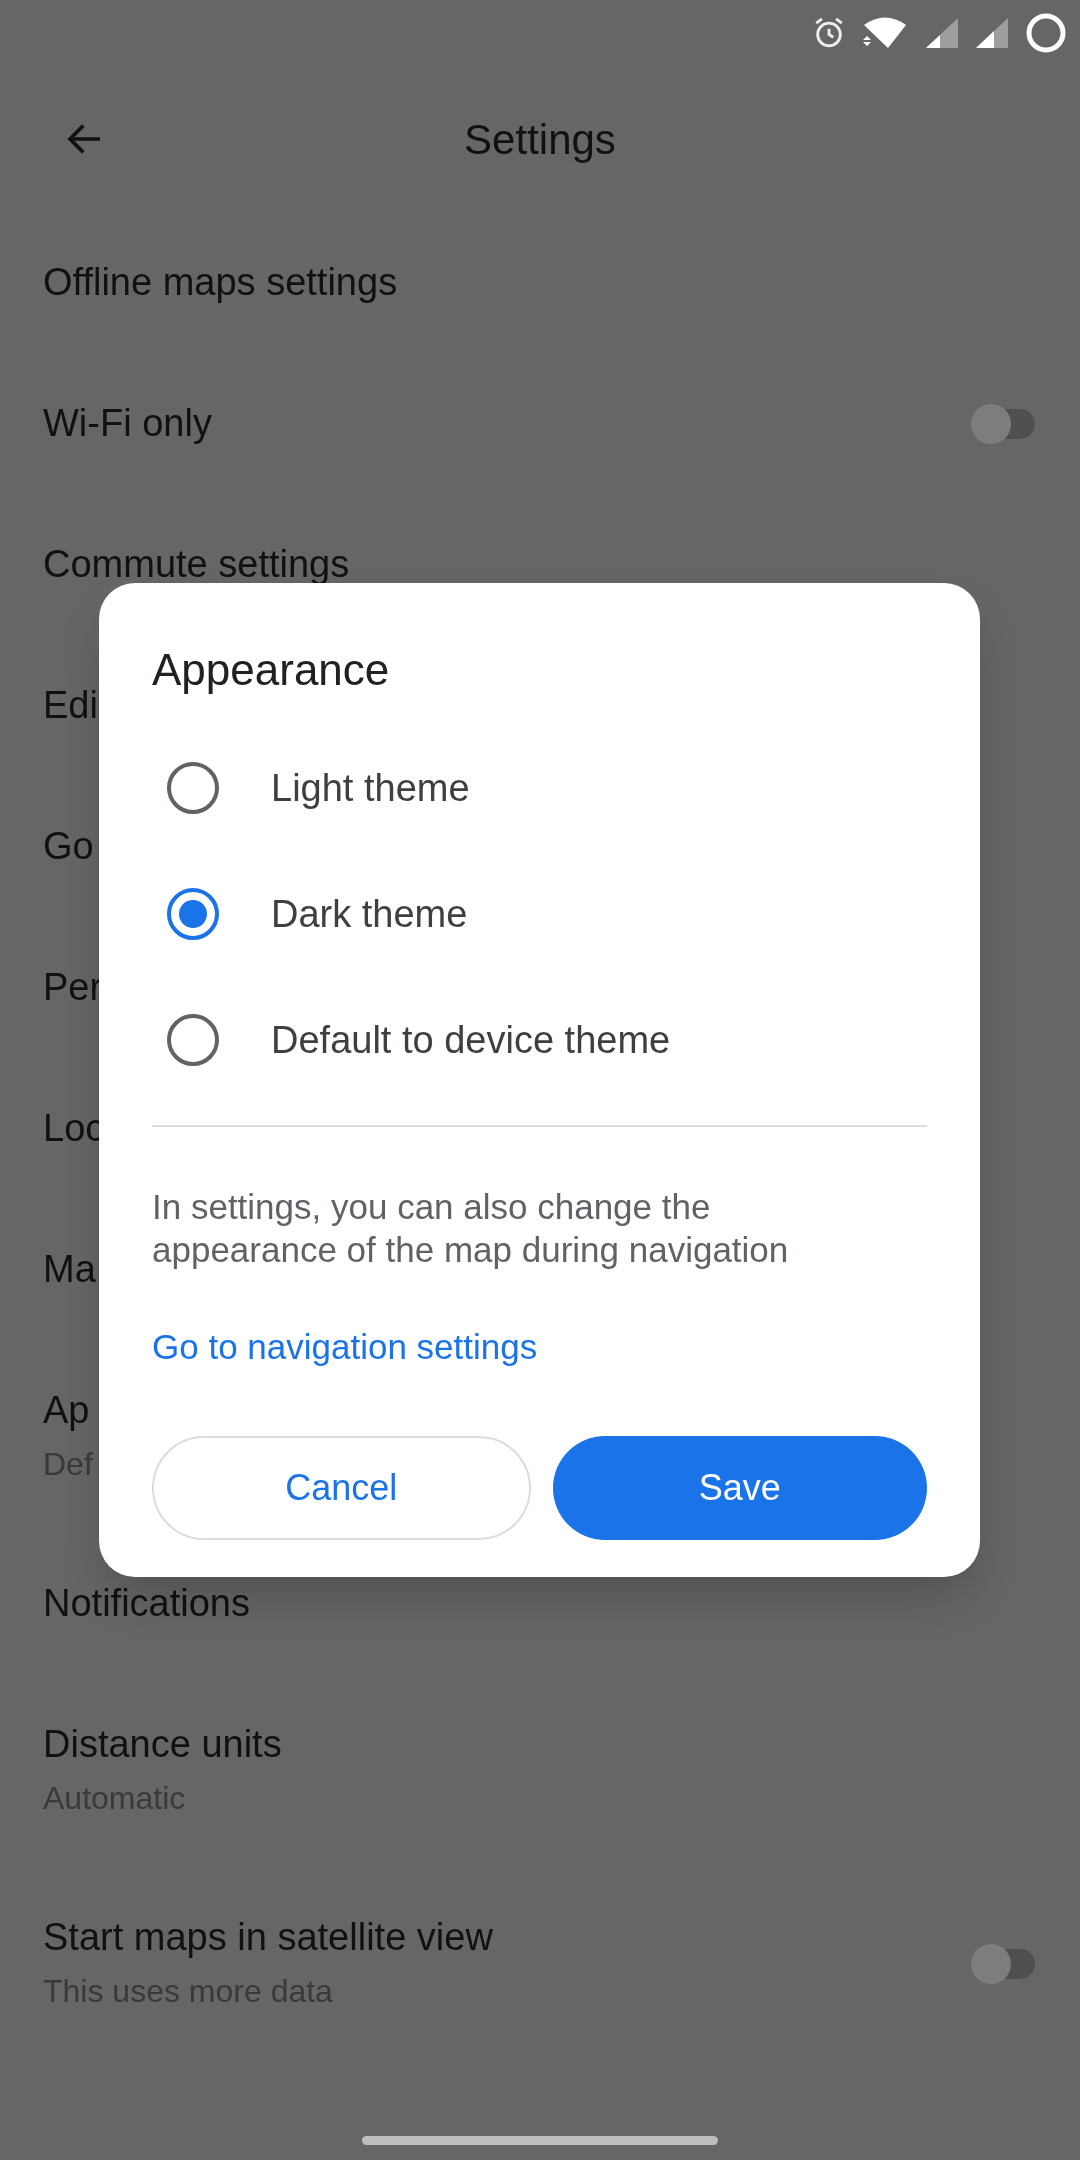  I want to click on save-button: Save, so click(739, 1487).